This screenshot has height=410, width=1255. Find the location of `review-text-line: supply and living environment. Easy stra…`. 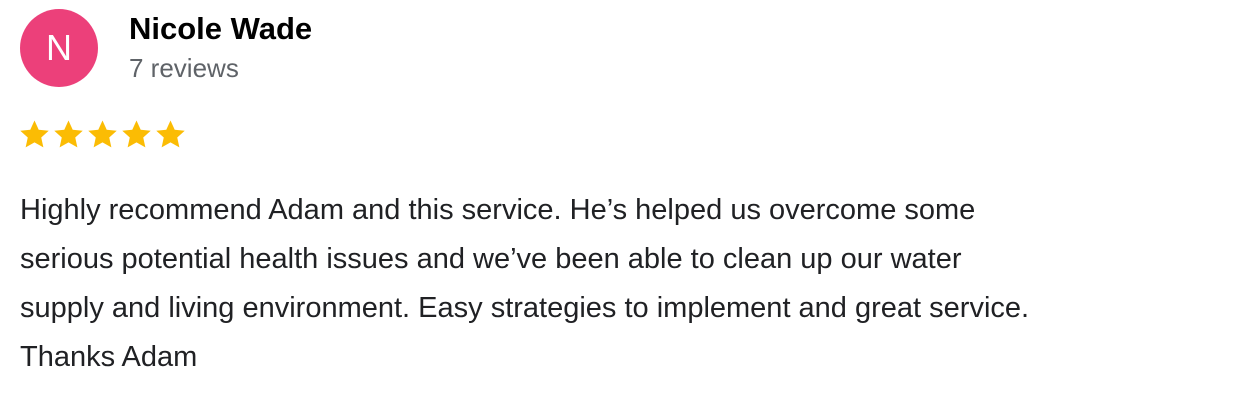

review-text-line: supply and living environment. Easy stra… is located at coordinates (525, 308).